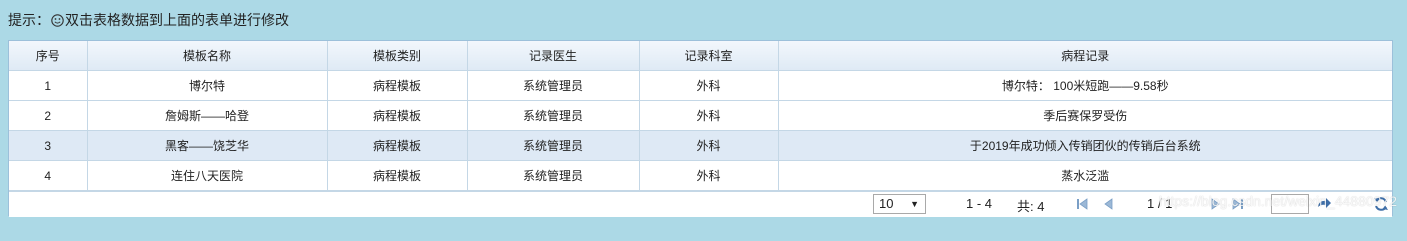 Image resolution: width=1407 pixels, height=241 pixels. Describe the element at coordinates (1109, 204) in the screenshot. I see `prev-page-icon` at that location.